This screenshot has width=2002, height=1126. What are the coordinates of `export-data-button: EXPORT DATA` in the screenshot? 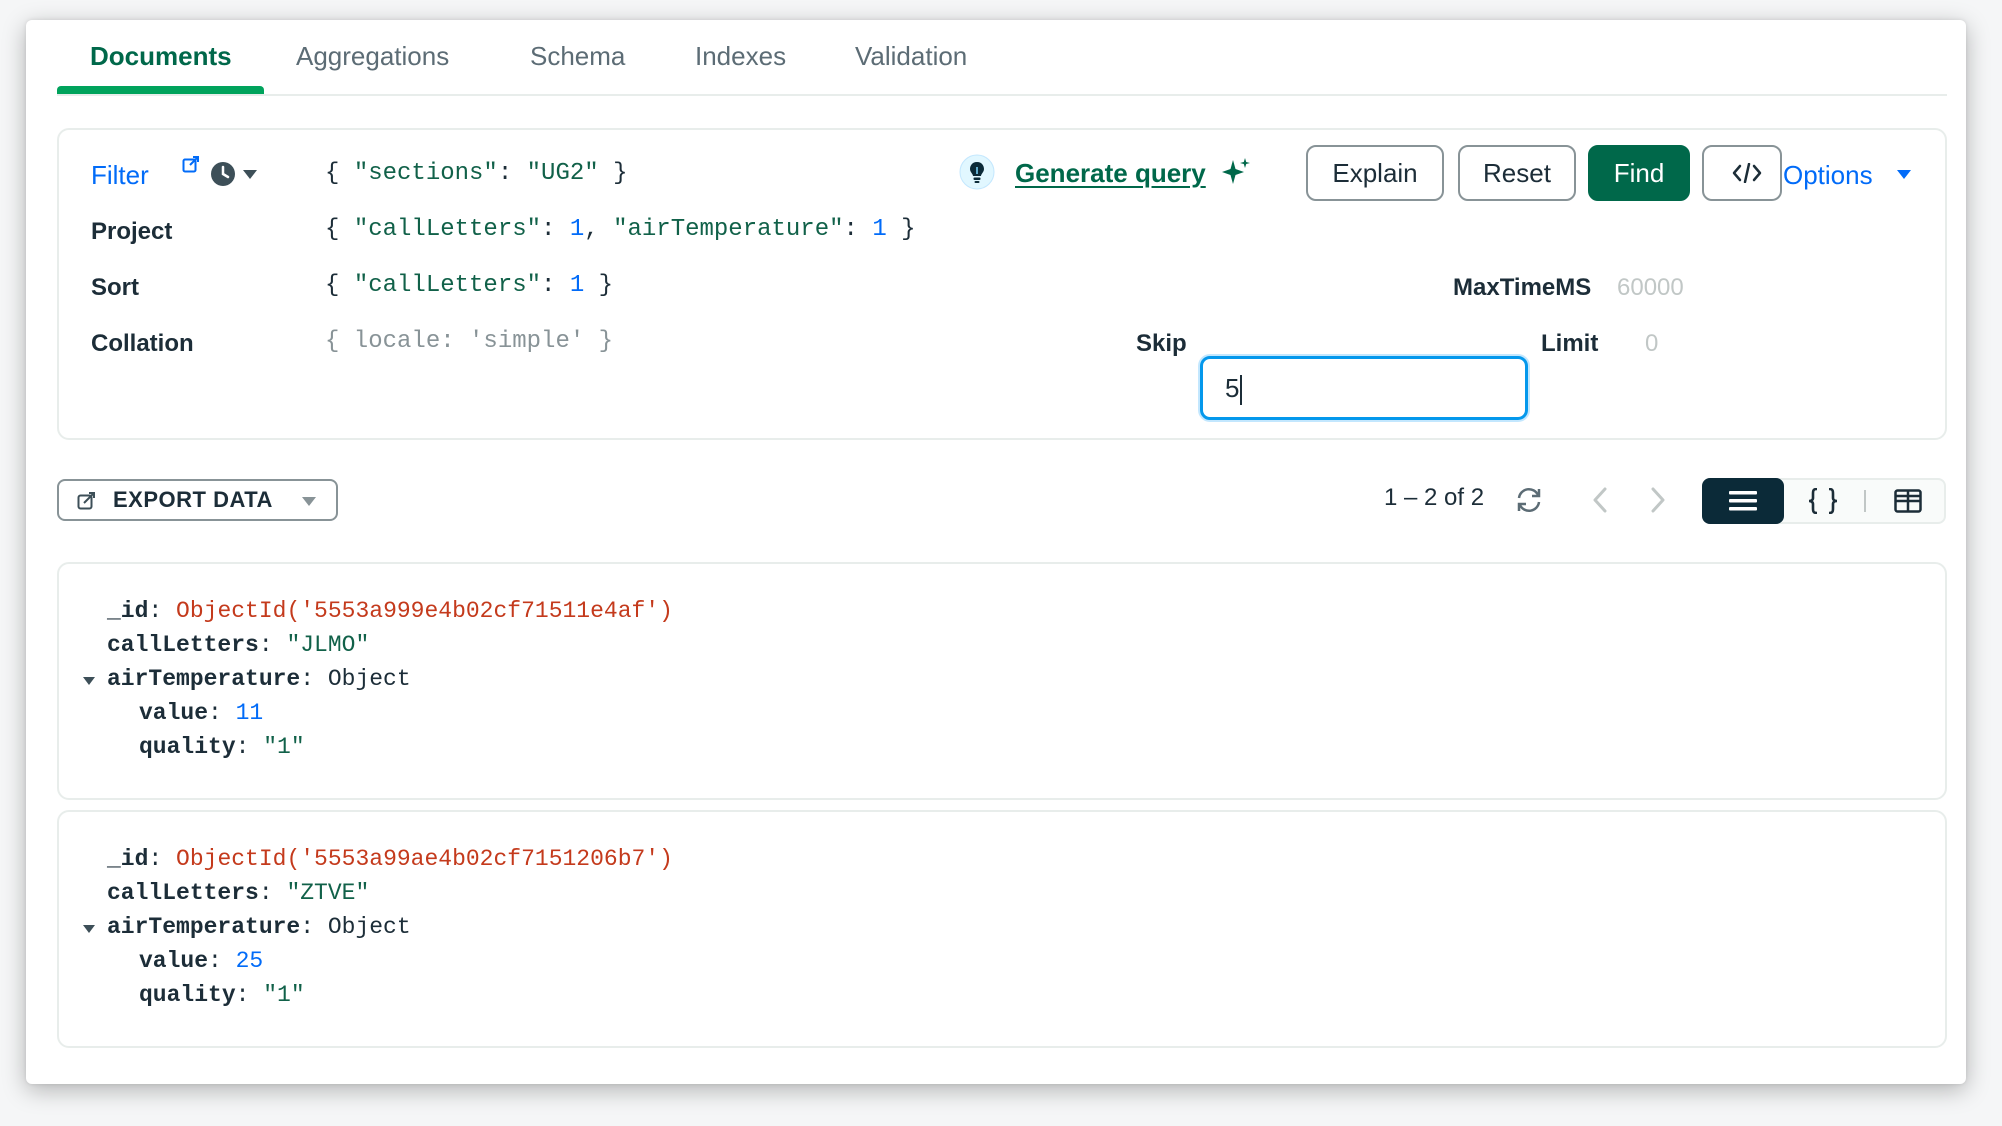 It's located at (197, 500).